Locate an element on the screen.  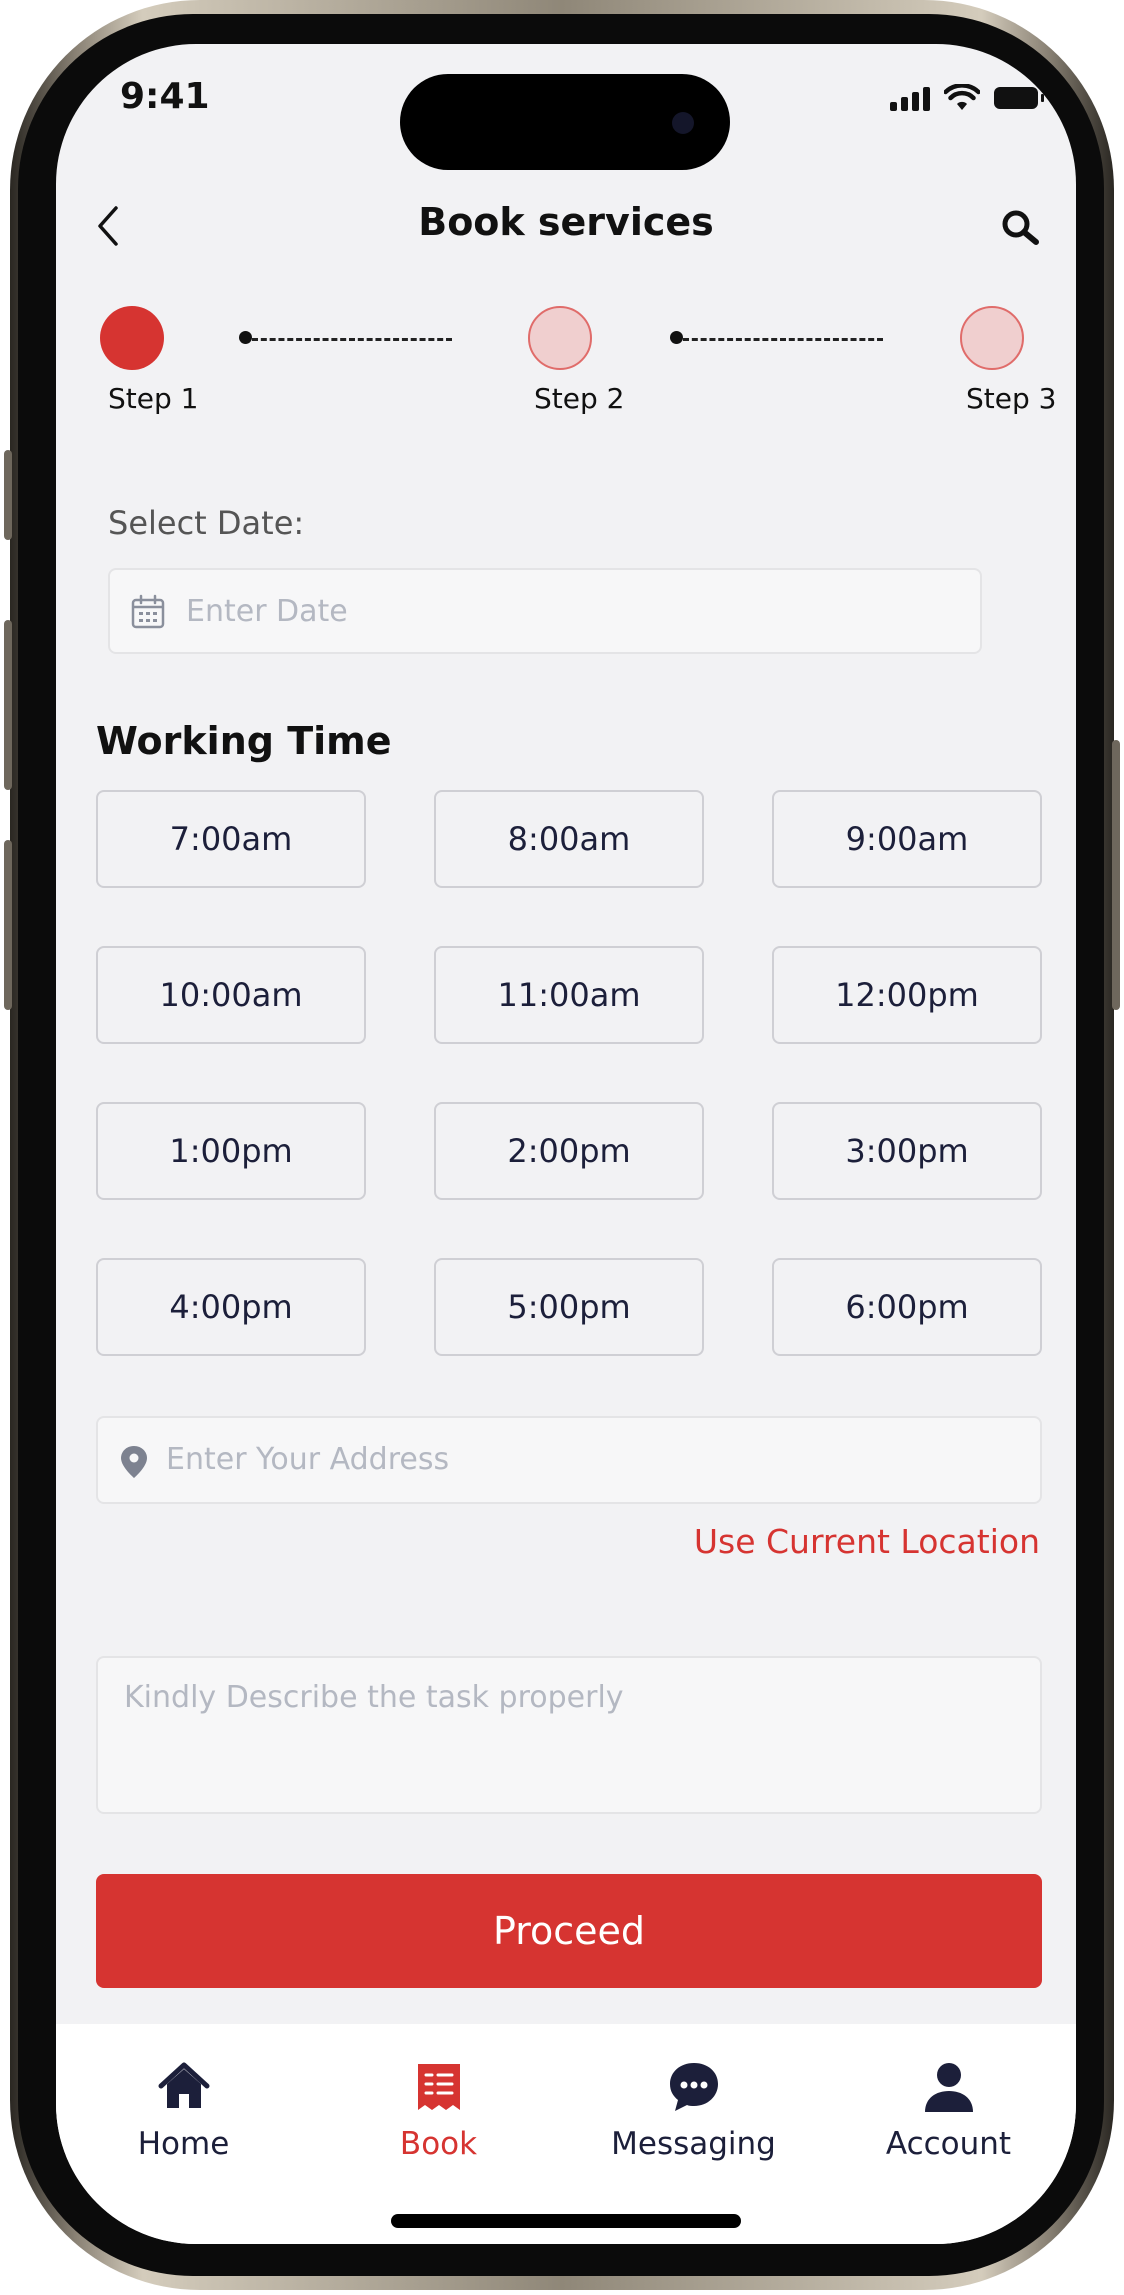
time-slot: 11:00am is located at coordinates (569, 995).